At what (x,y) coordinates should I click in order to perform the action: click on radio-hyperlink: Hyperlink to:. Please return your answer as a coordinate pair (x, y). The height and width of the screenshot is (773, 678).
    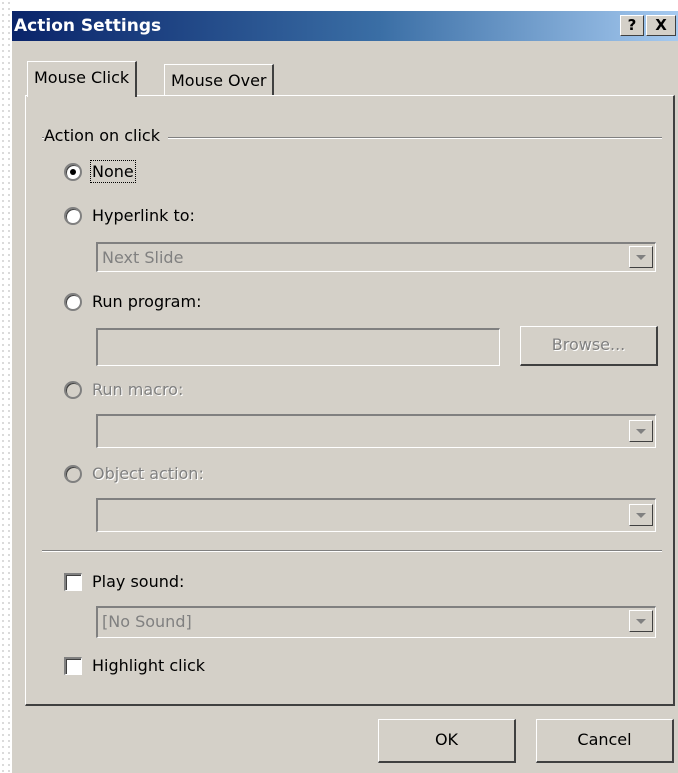
    Looking at the image, I should click on (129, 215).